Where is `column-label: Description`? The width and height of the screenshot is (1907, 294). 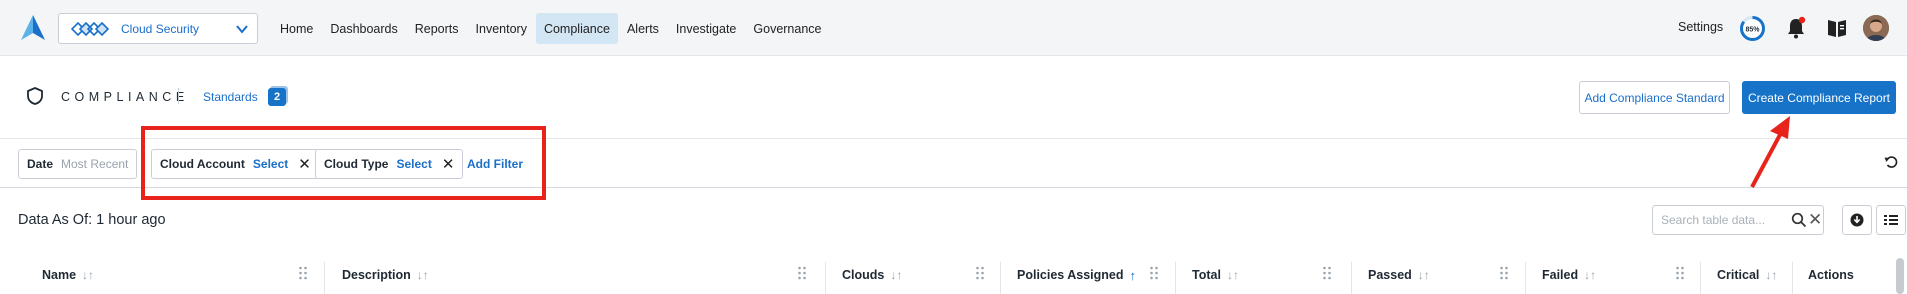
column-label: Description is located at coordinates (376, 275).